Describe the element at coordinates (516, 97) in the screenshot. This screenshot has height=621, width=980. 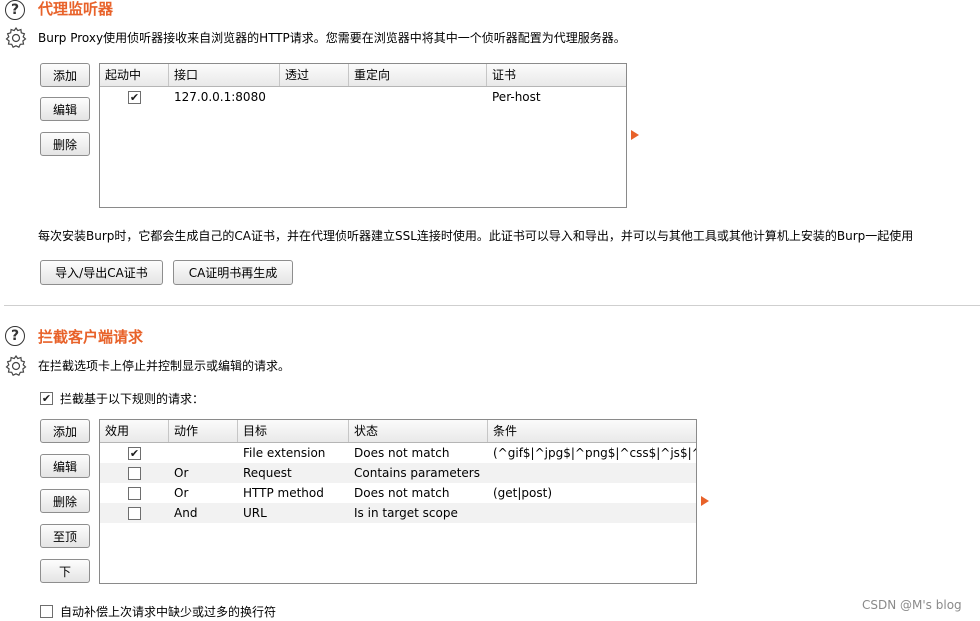
I see `certificate-cell: Per-host` at that location.